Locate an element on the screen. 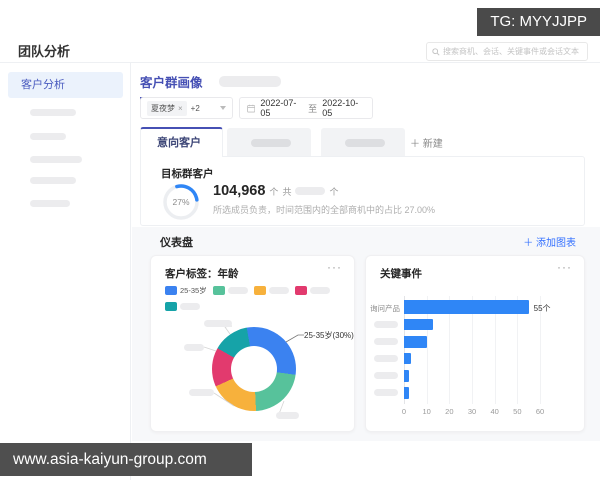  tab-intent-customers: 意向客户 is located at coordinates (181, 142).